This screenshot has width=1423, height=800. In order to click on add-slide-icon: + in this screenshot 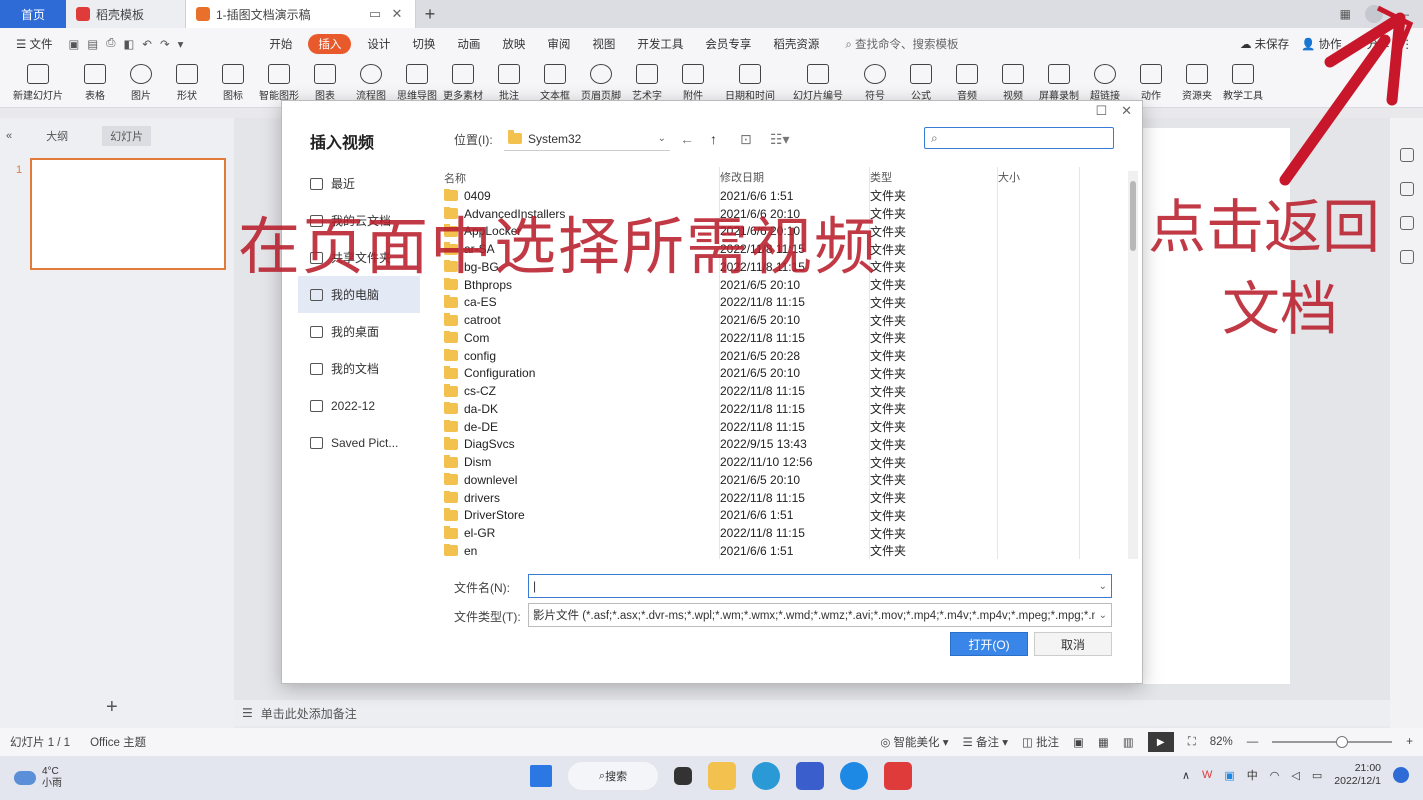, I will do `click(112, 707)`.